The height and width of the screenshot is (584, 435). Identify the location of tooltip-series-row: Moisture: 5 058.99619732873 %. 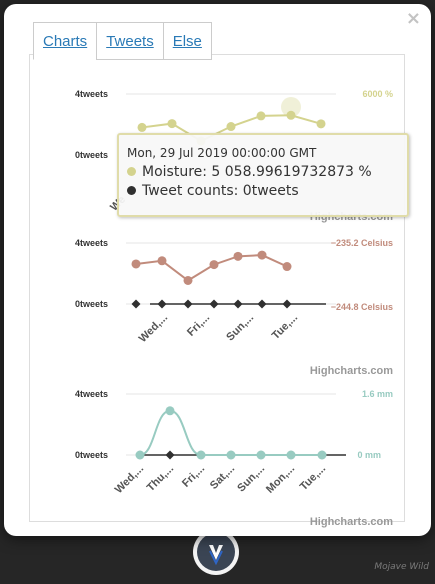
(249, 172).